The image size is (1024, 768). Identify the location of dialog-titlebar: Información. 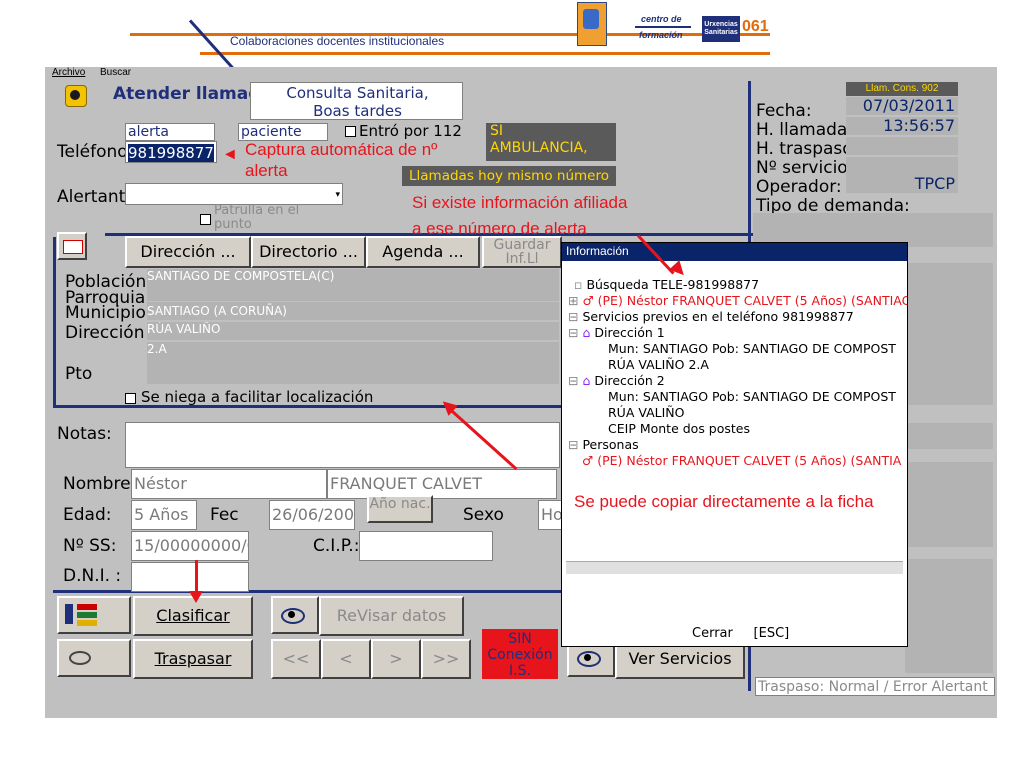
(734, 252).